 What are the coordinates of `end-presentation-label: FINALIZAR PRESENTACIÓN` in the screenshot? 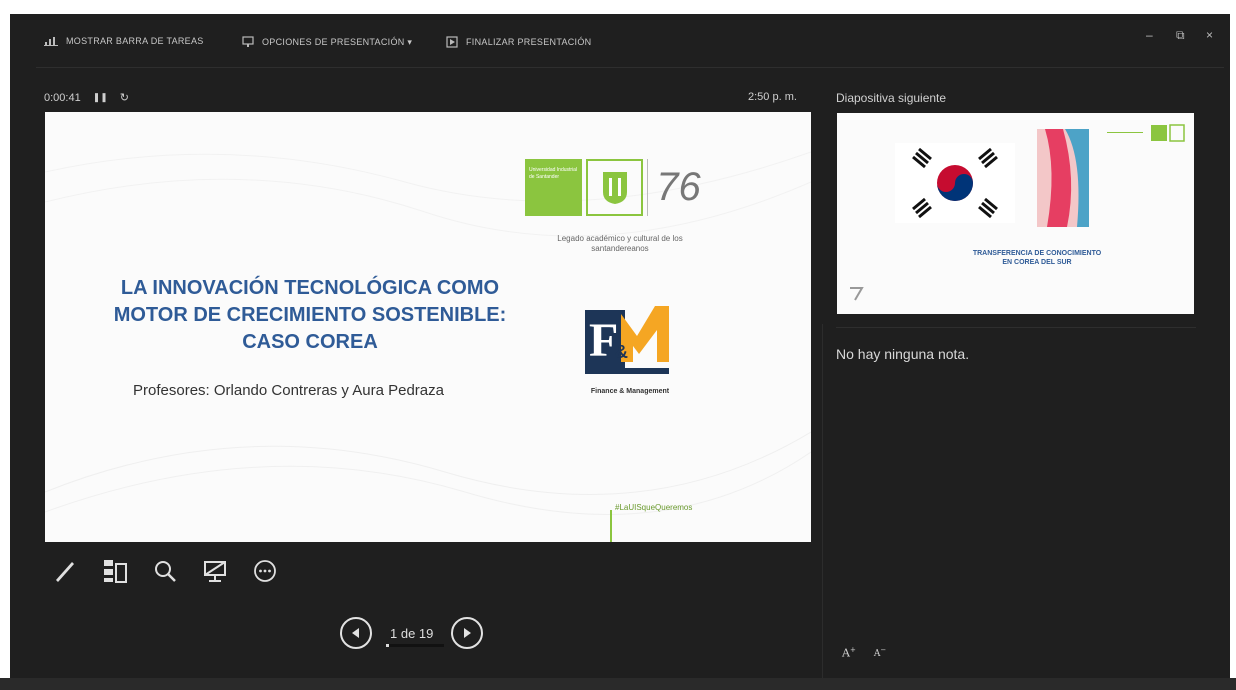 It's located at (529, 42).